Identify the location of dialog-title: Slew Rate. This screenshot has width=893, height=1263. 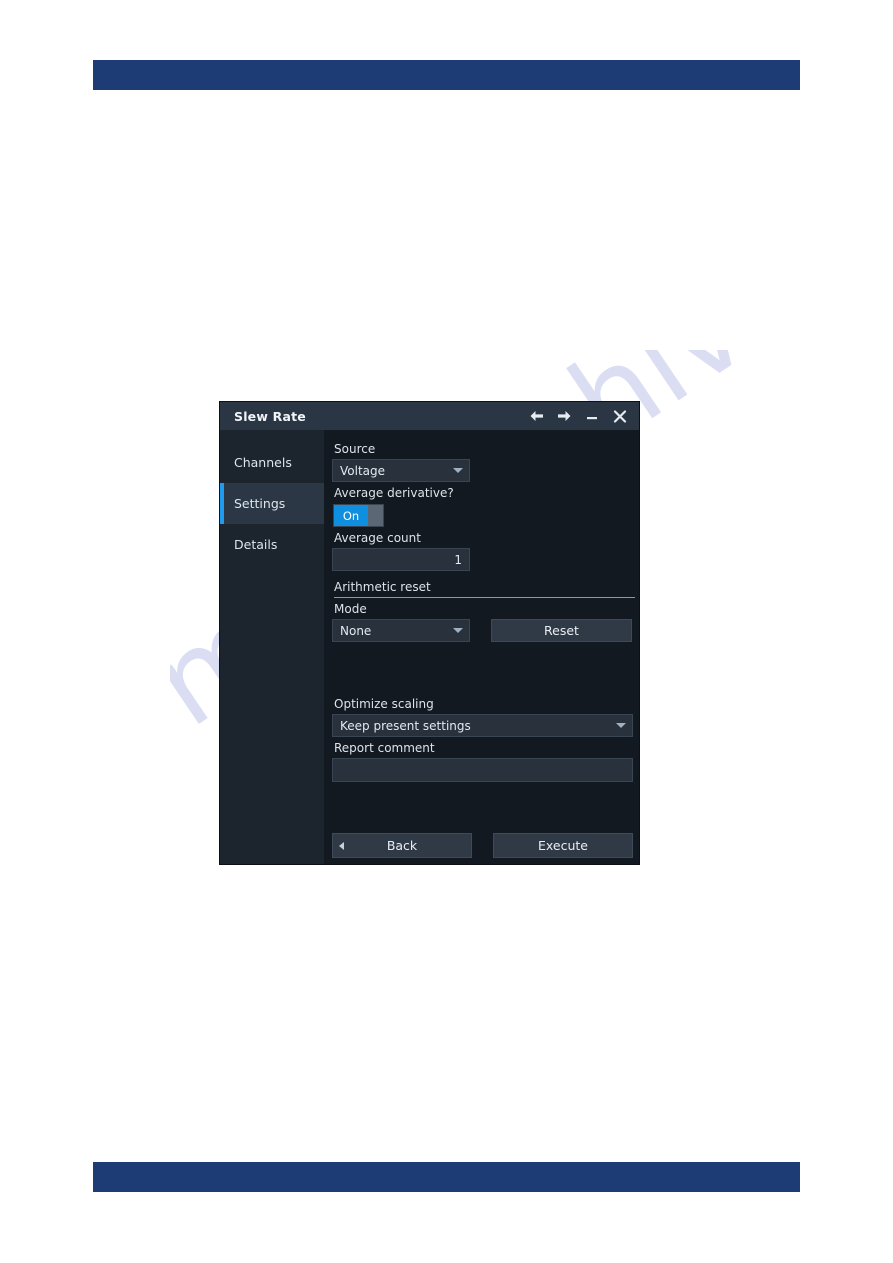
(270, 416).